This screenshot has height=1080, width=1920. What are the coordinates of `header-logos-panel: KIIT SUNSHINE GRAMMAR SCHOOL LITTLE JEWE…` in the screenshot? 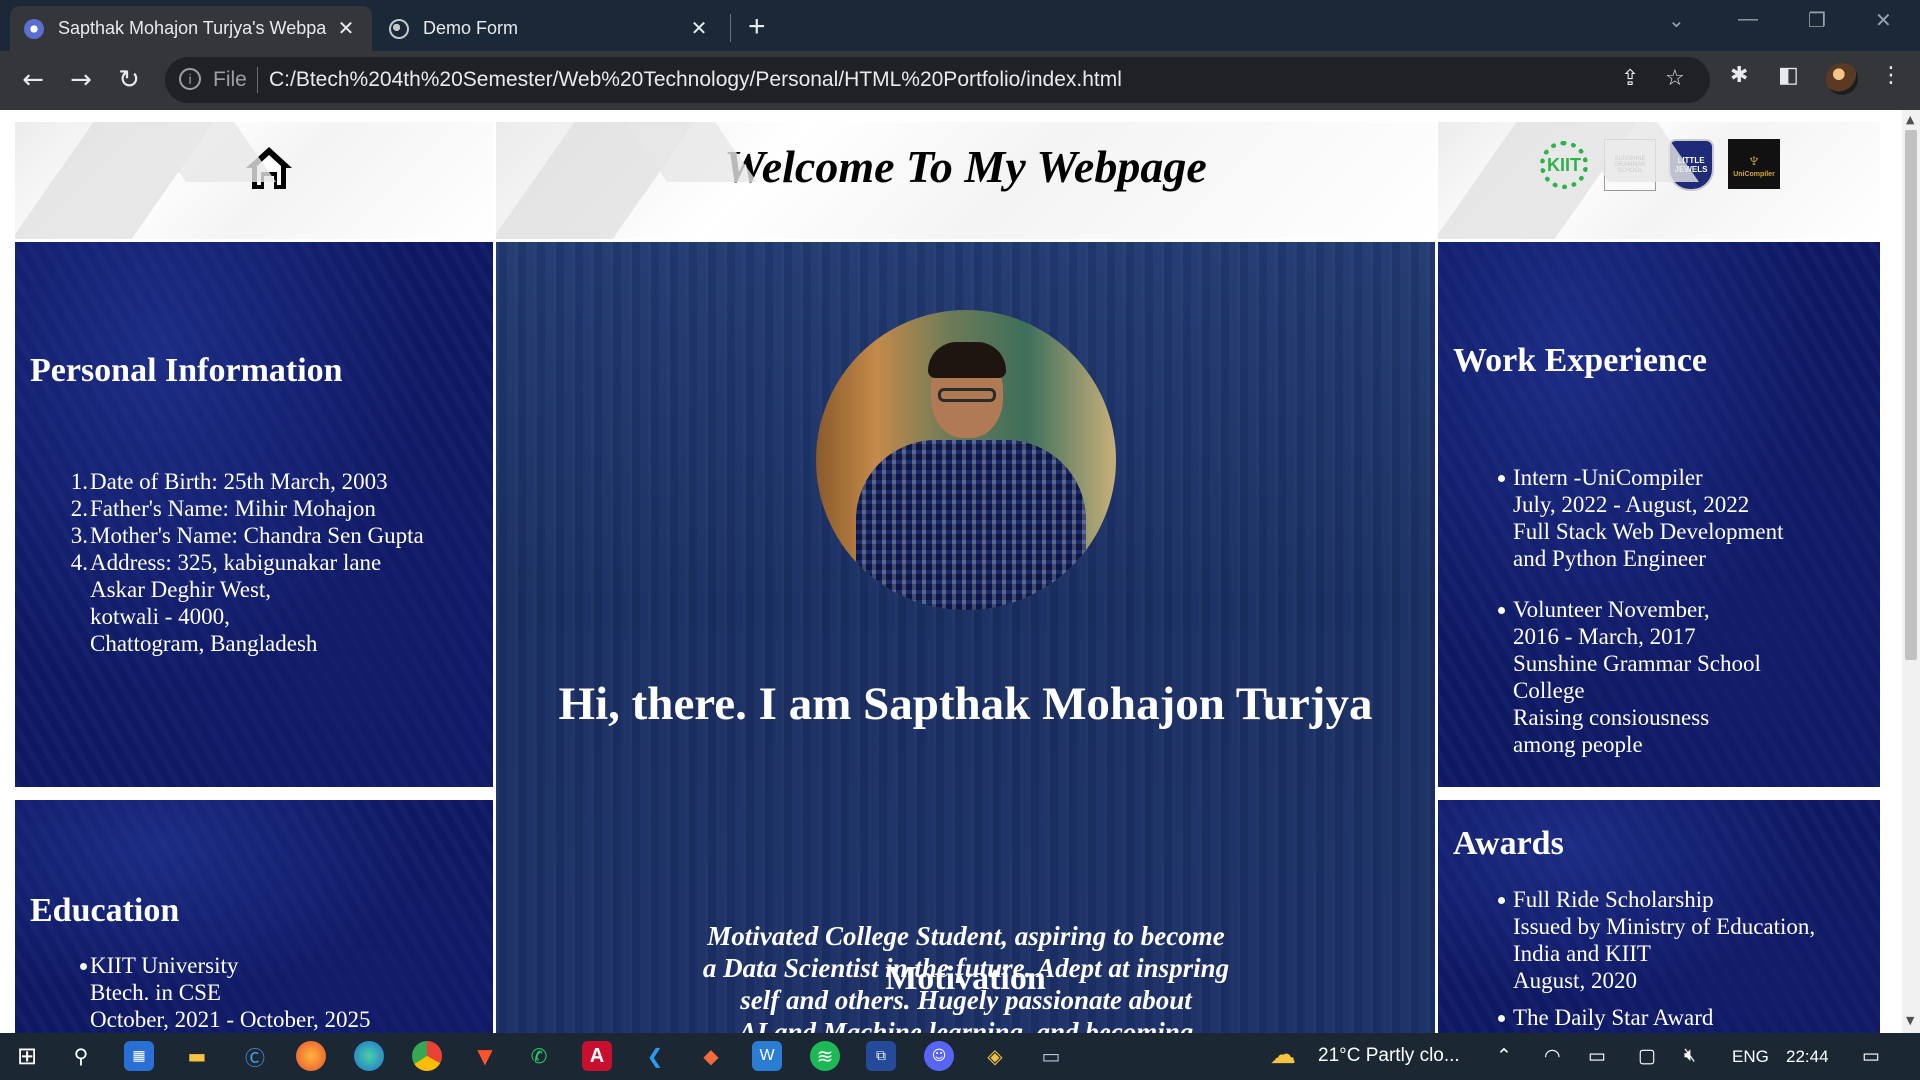 It's located at (1659, 180).